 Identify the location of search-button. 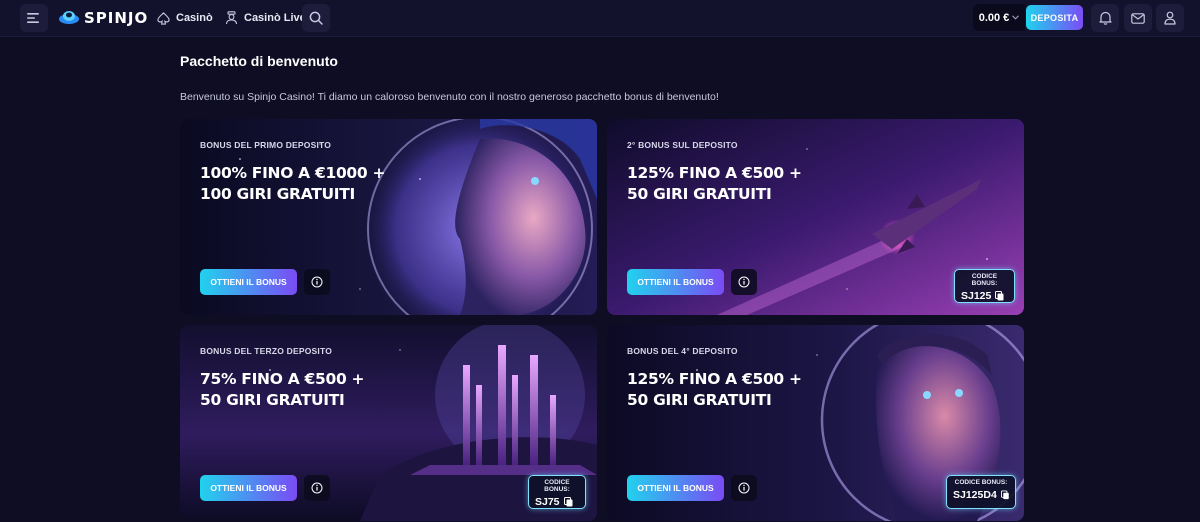
(316, 18).